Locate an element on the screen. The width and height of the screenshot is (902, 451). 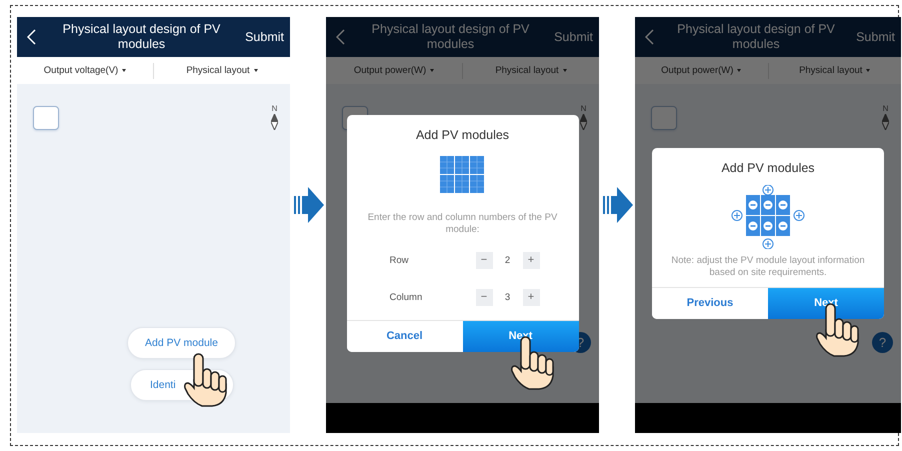
instruction-text: Enter the row and column numbers of the PV module: is located at coordinates (462, 223).